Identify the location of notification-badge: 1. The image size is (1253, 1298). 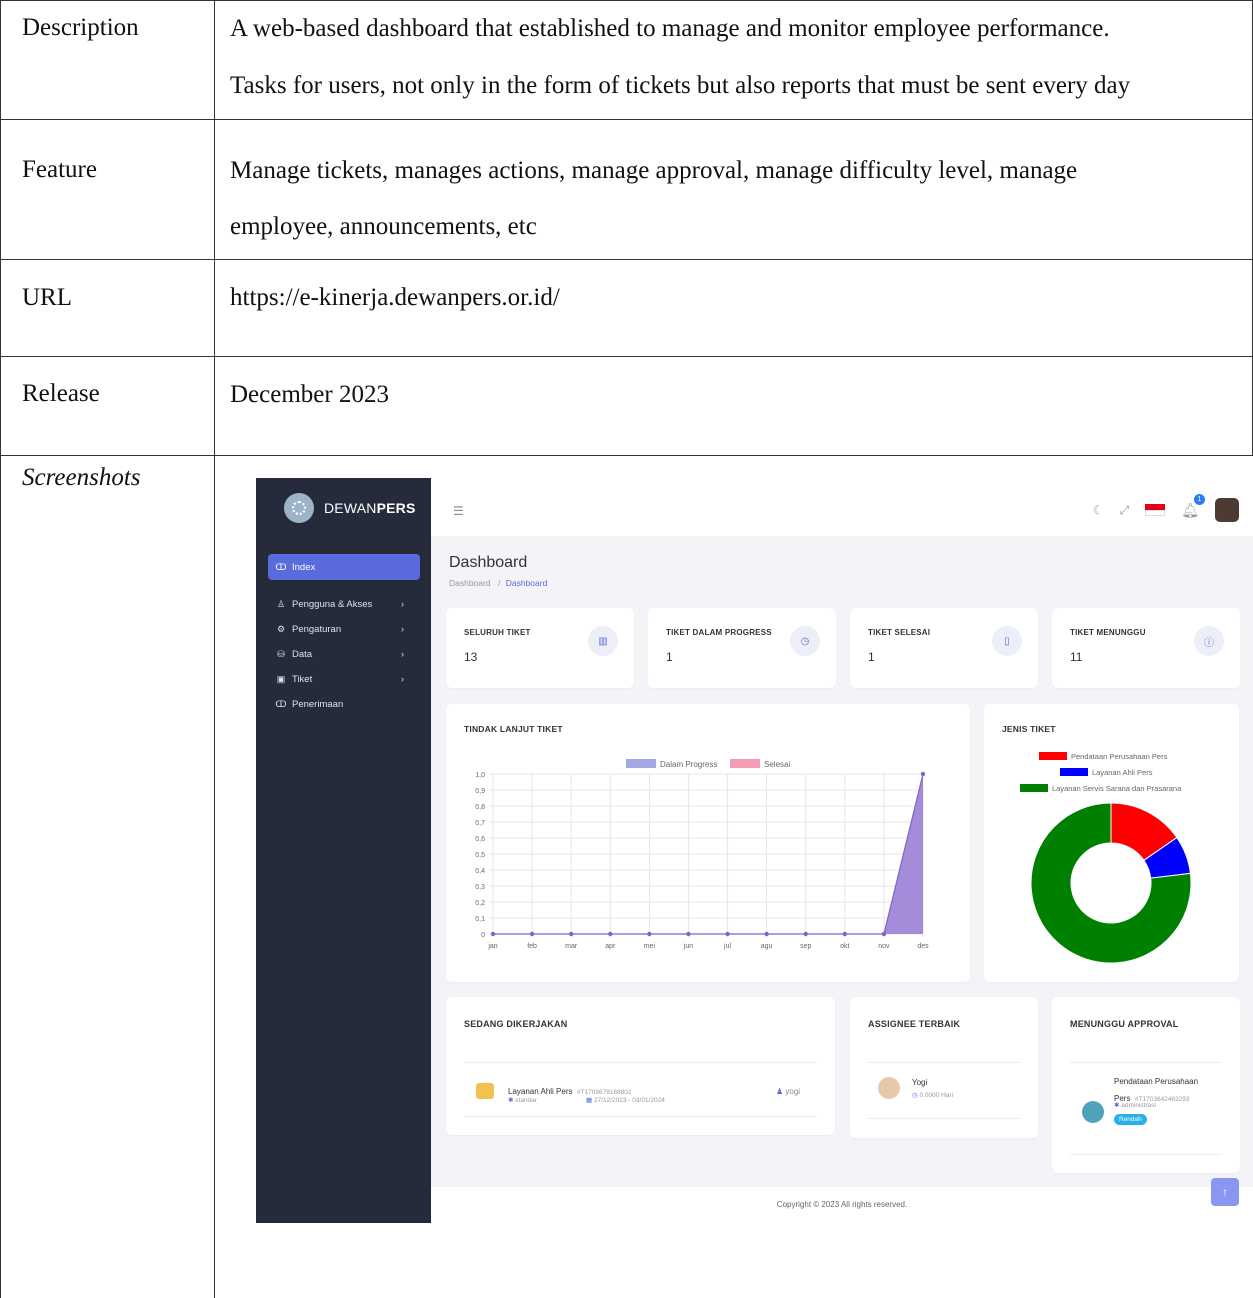
(1199, 499).